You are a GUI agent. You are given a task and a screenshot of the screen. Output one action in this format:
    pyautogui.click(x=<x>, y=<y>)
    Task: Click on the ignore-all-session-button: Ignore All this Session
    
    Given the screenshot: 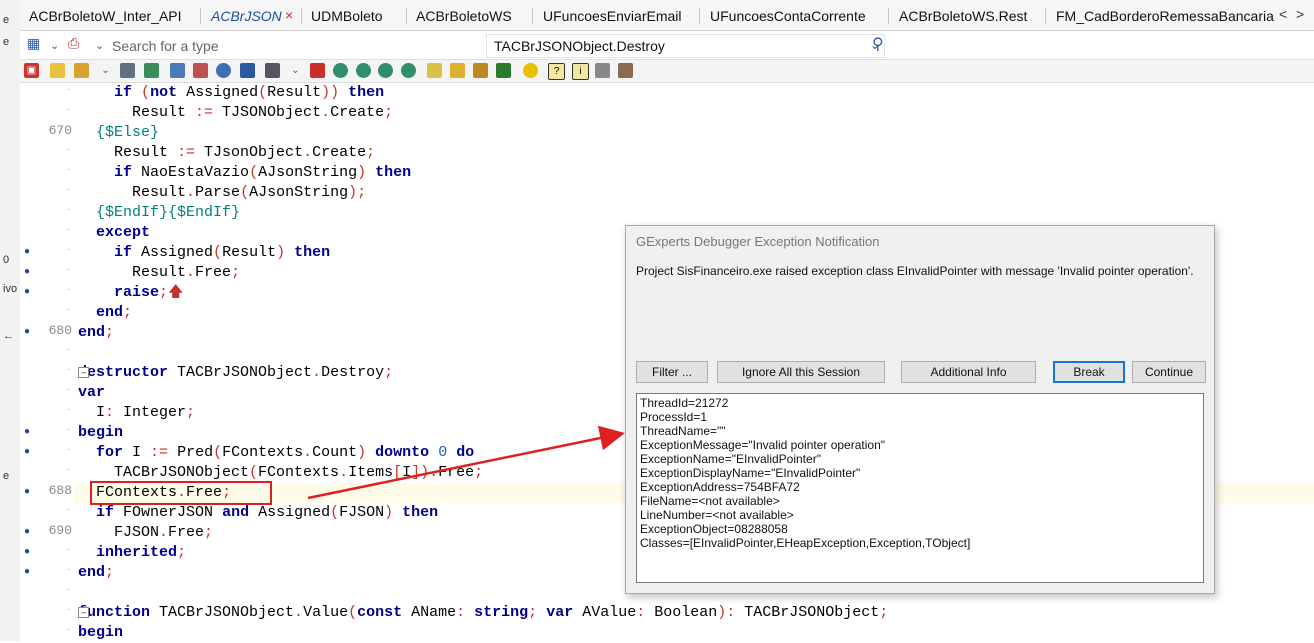 What is the action you would take?
    pyautogui.click(x=801, y=372)
    